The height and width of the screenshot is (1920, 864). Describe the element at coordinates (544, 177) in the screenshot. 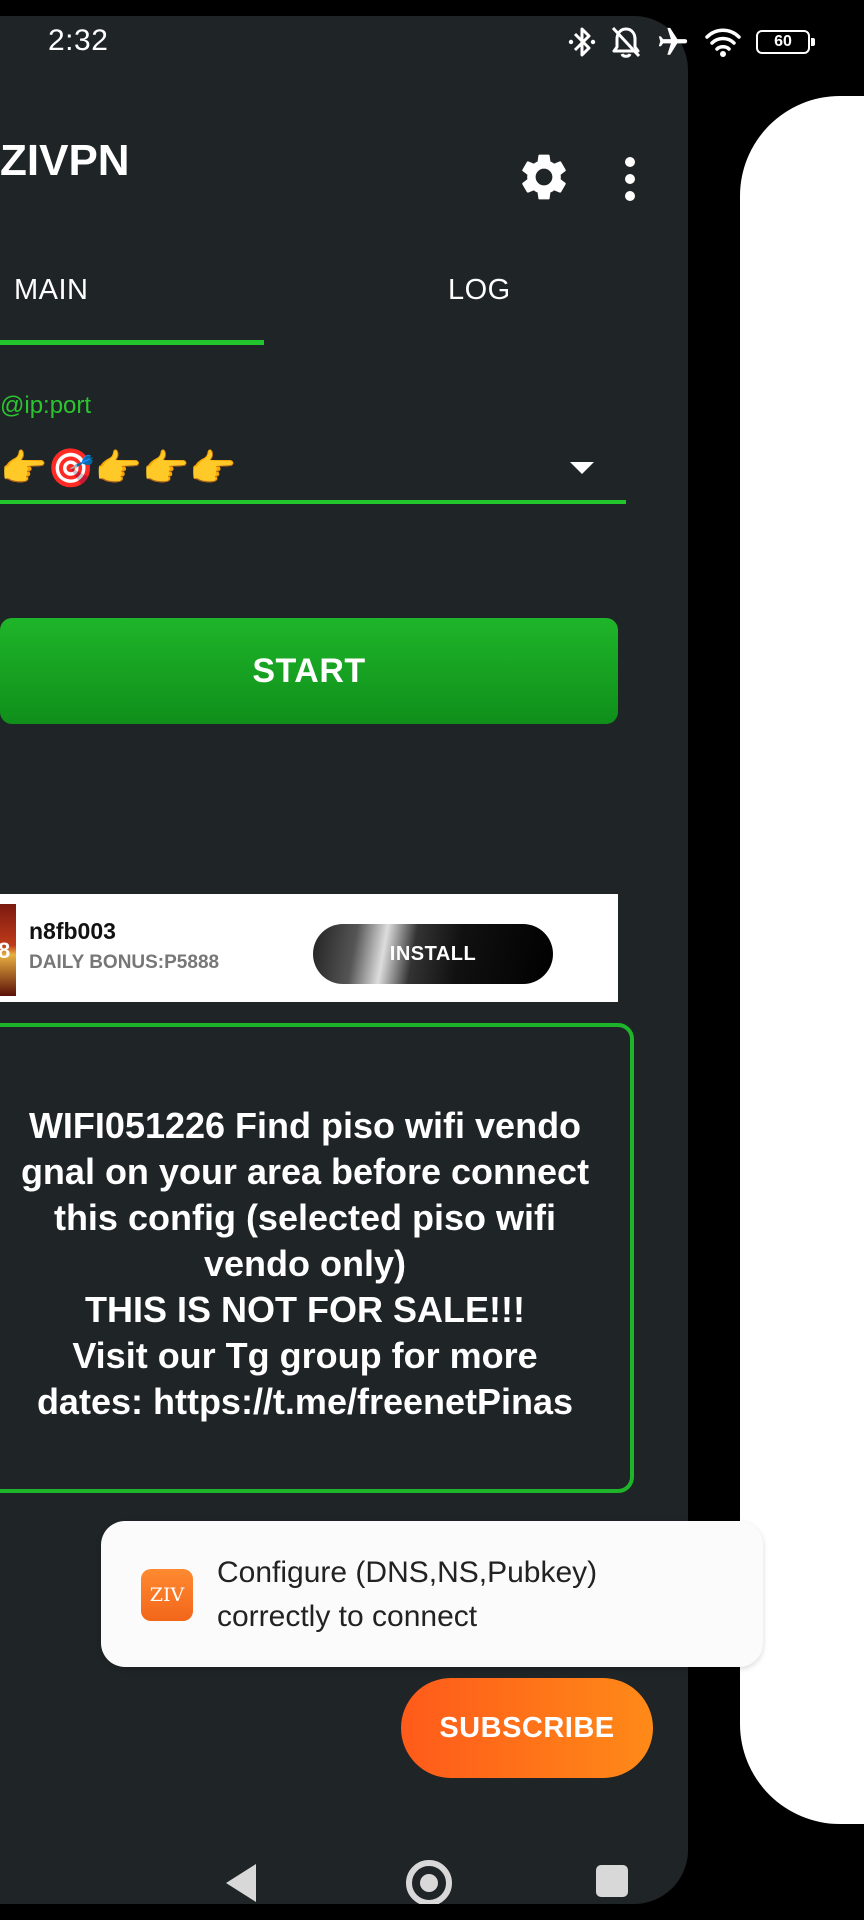

I see `gear-icon` at that location.